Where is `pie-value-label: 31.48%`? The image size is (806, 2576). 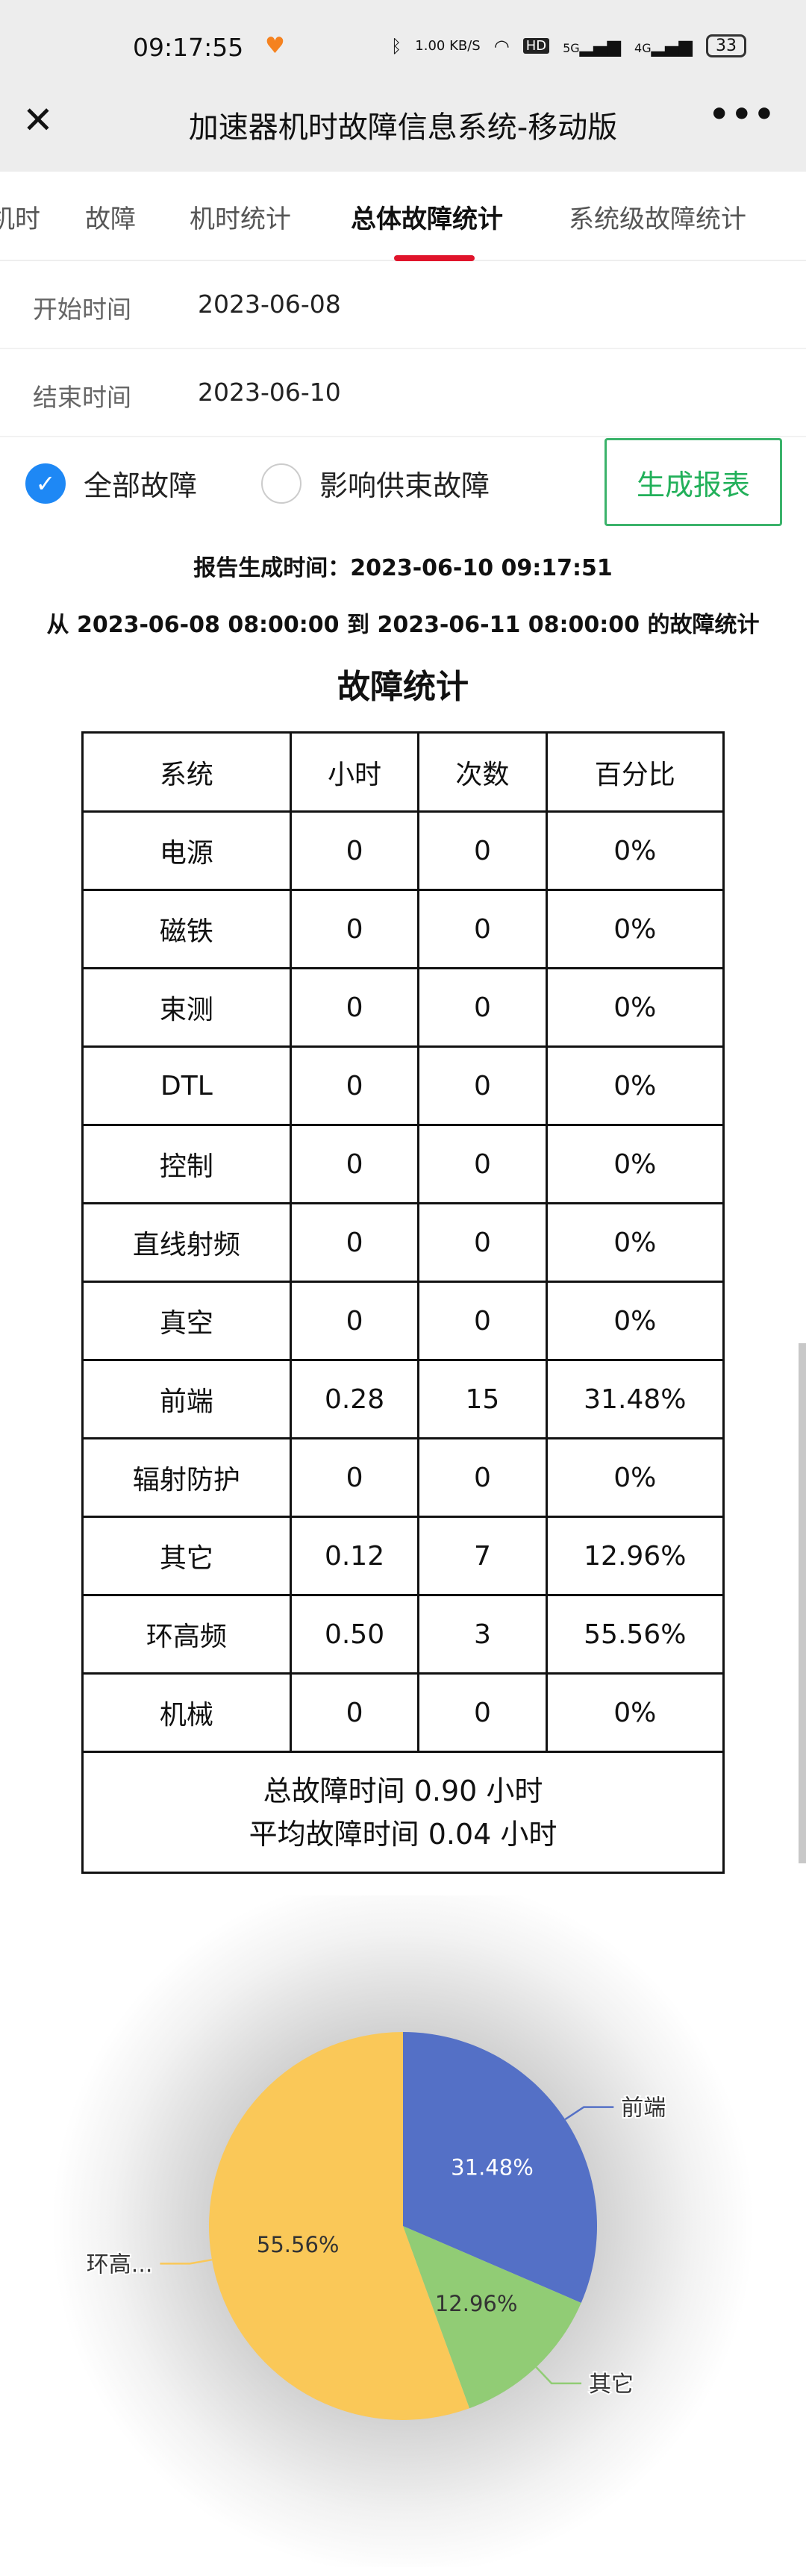 pie-value-label: 31.48% is located at coordinates (493, 2167).